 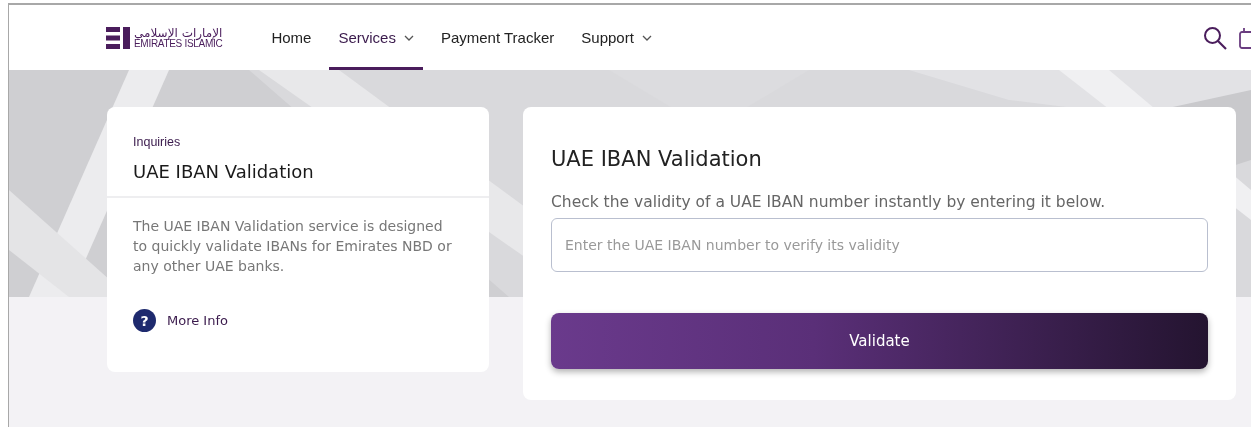 I want to click on logo-arabic-text: الإمارات الإسلامي, so click(x=178, y=32).